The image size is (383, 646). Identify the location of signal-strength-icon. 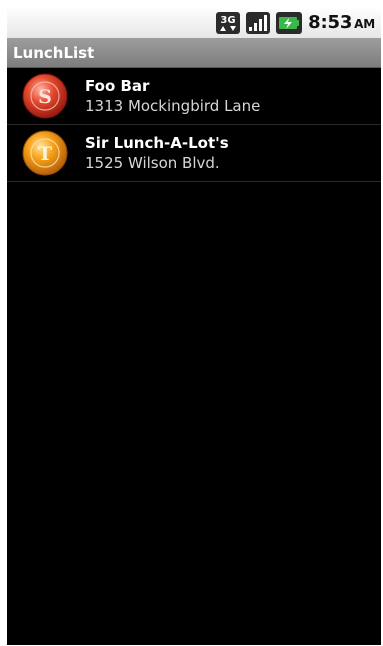
(258, 22).